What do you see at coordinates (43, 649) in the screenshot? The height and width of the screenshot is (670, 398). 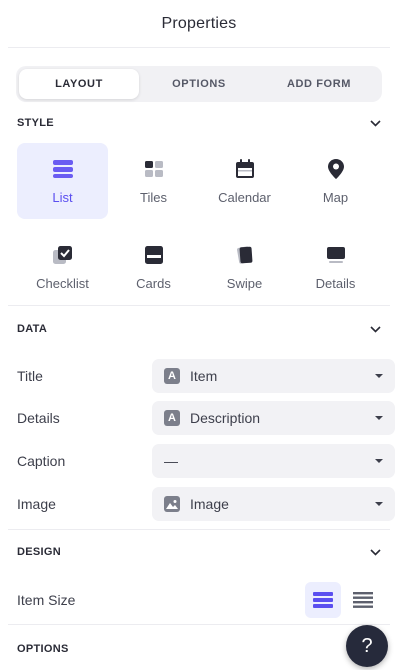 I see `options-heading: OPTIONS` at bounding box center [43, 649].